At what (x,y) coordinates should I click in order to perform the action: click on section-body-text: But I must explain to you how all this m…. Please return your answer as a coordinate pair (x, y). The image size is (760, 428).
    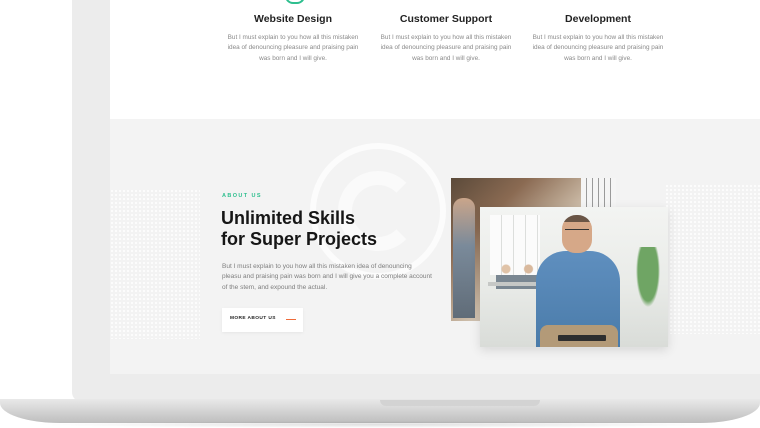
    Looking at the image, I should click on (327, 277).